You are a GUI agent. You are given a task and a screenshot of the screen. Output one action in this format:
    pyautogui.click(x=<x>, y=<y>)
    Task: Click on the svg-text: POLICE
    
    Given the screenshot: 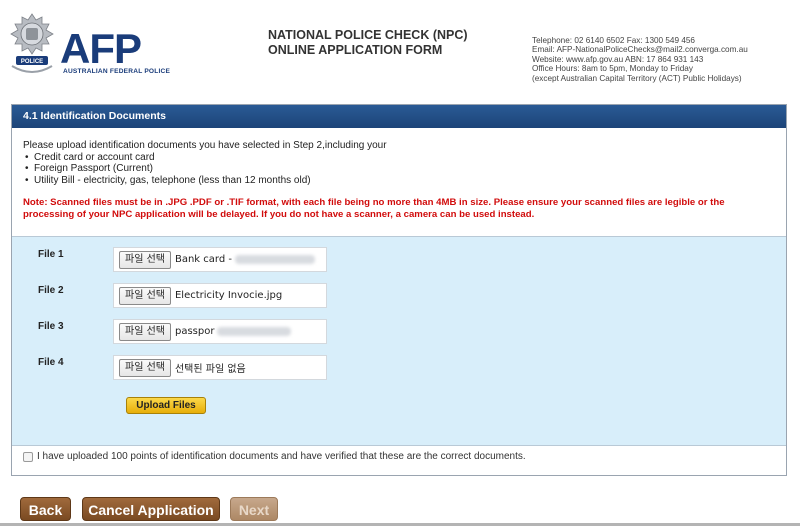 What is the action you would take?
    pyautogui.click(x=32, y=62)
    